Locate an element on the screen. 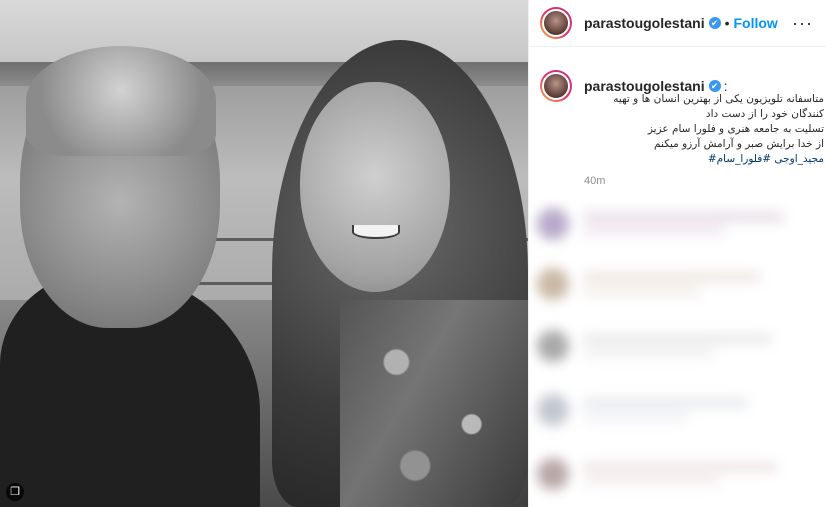 The image size is (826, 507). photo-person-right-face is located at coordinates (375, 187).